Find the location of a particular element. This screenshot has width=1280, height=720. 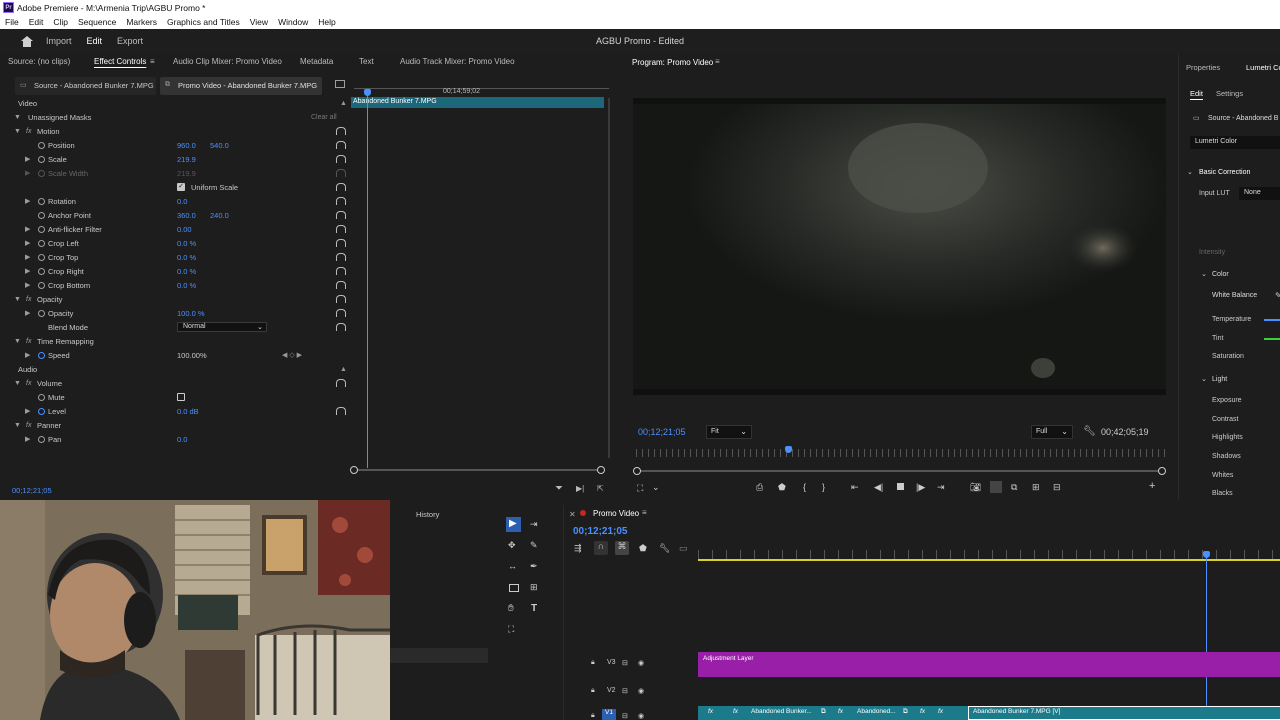

multicam-icon: ⊞ is located at coordinates (1036, 487).